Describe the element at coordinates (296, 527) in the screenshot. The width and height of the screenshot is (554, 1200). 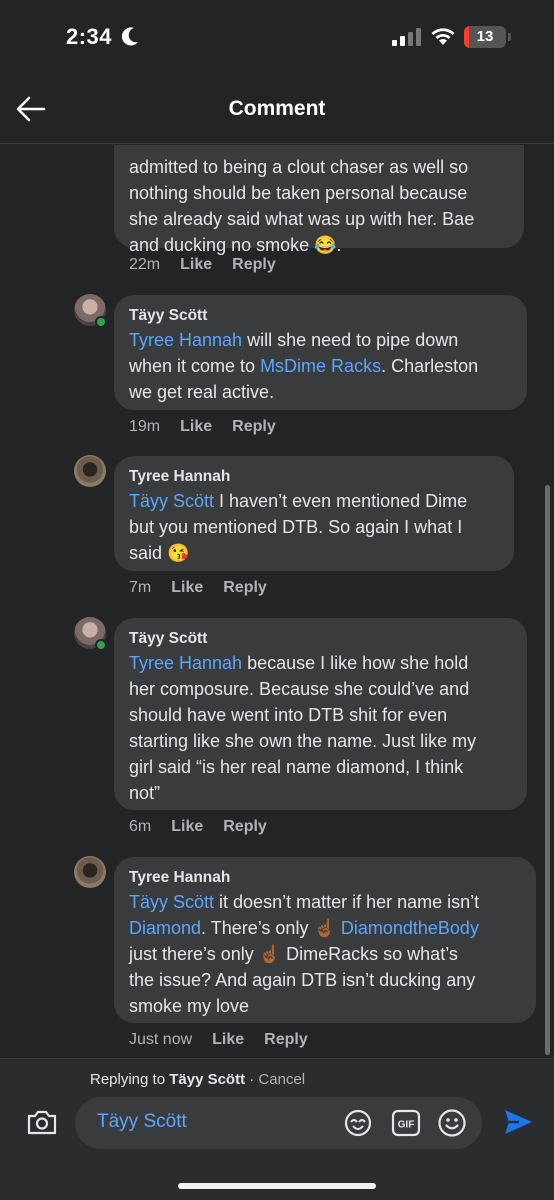
I see `comment-text-line: but you mentioned DTB. So again I what I` at that location.